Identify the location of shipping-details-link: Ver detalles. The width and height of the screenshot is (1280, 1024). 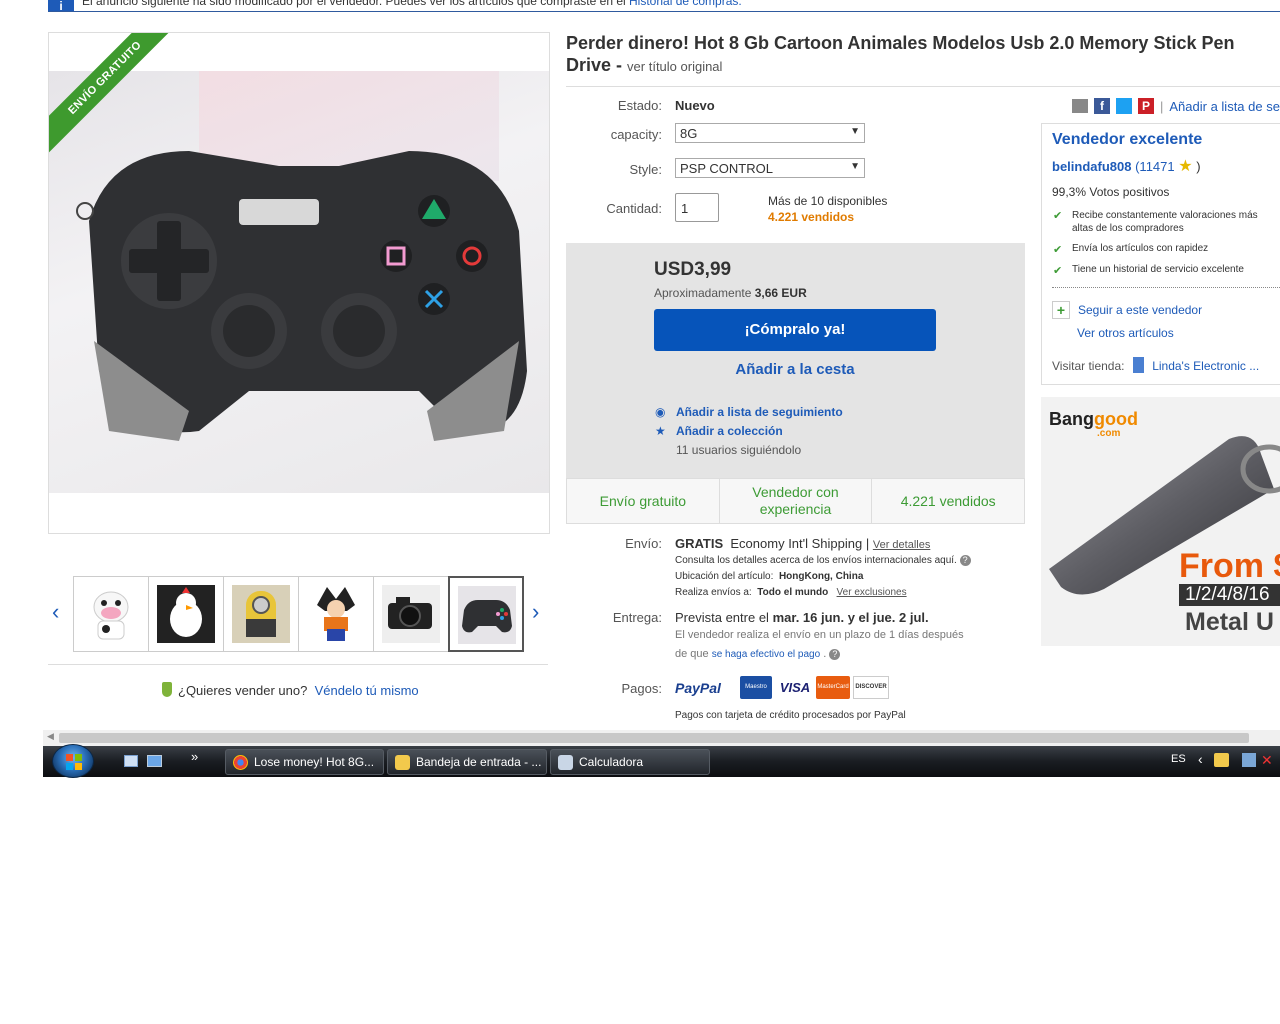
(901, 545).